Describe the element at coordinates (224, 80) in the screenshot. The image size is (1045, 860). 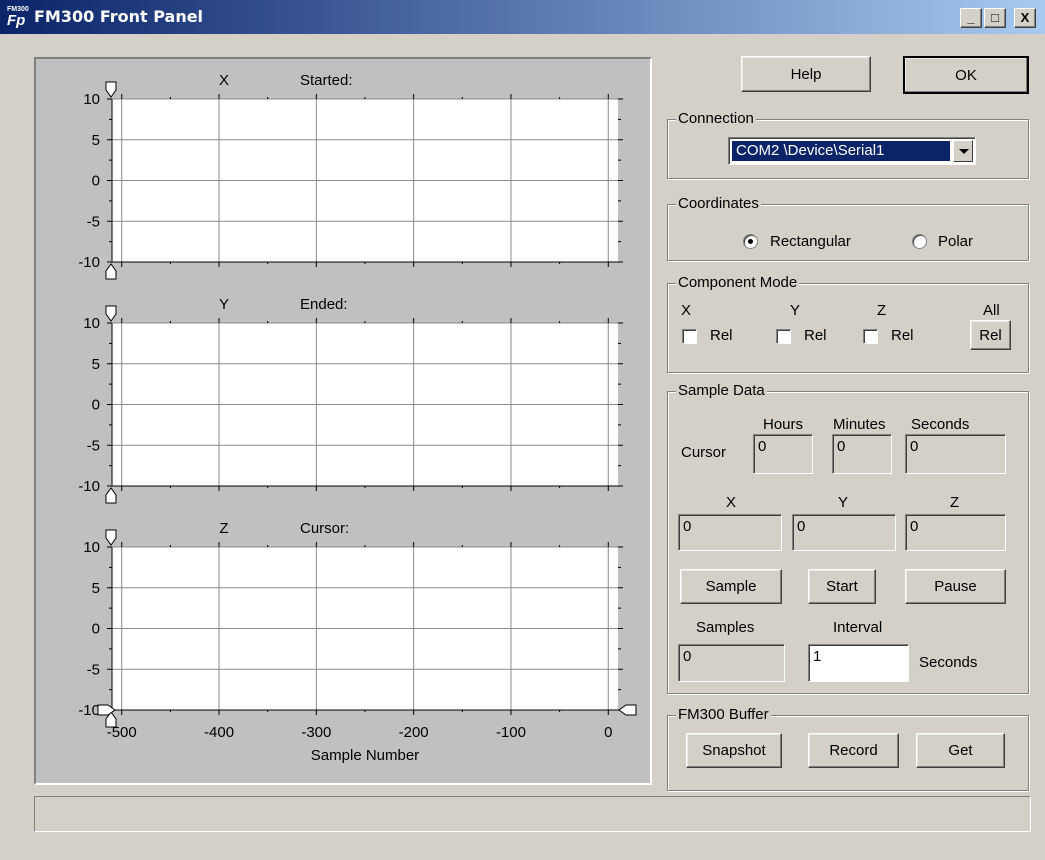
I see `plot-axis-label: X` at that location.